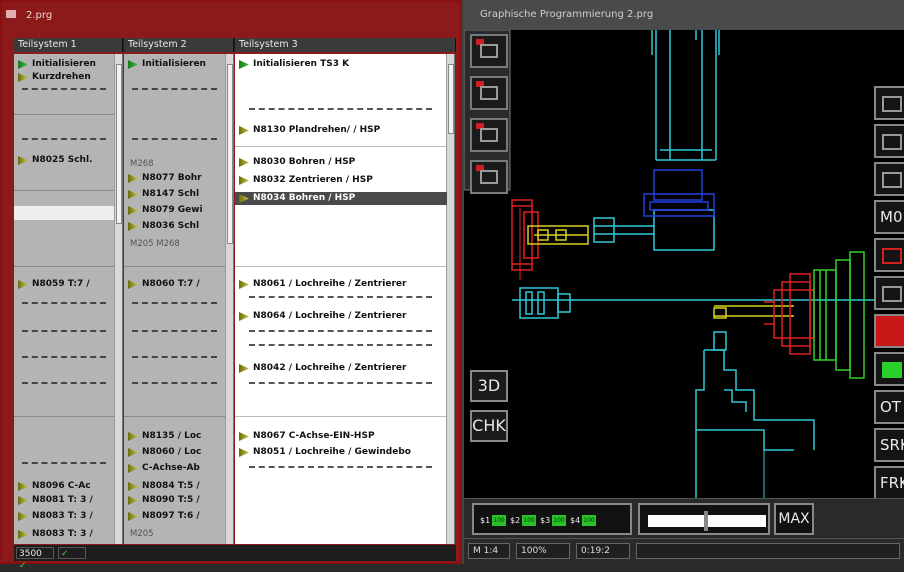  I want to click on tool-list-button, so click(889, 255).